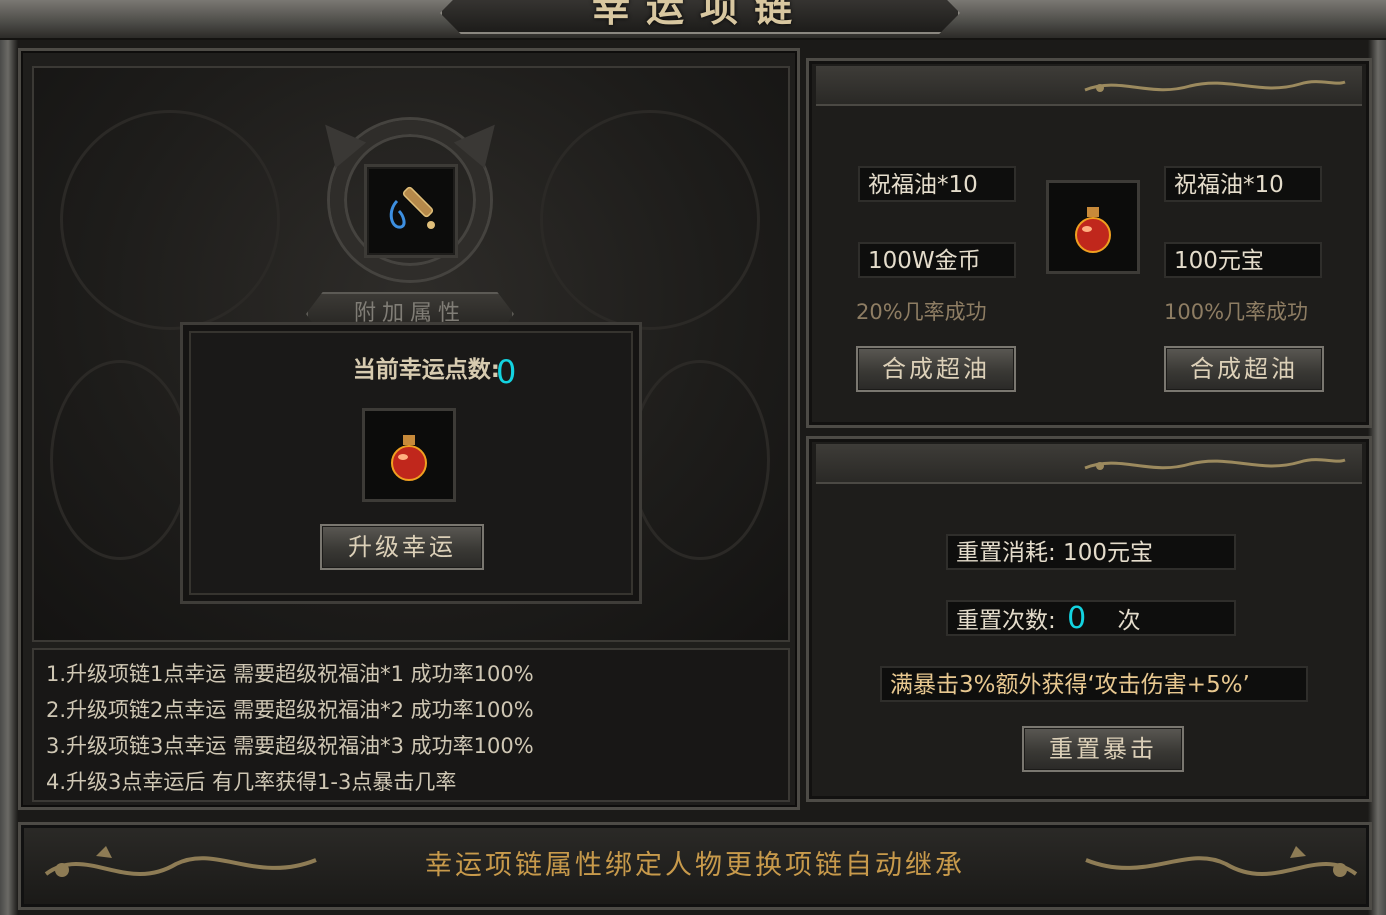 Image resolution: width=1386 pixels, height=915 pixels. What do you see at coordinates (290, 746) in the screenshot?
I see `rule-line: 3.升级项链3点幸运 需要超级祝福油*3 成功率100%` at bounding box center [290, 746].